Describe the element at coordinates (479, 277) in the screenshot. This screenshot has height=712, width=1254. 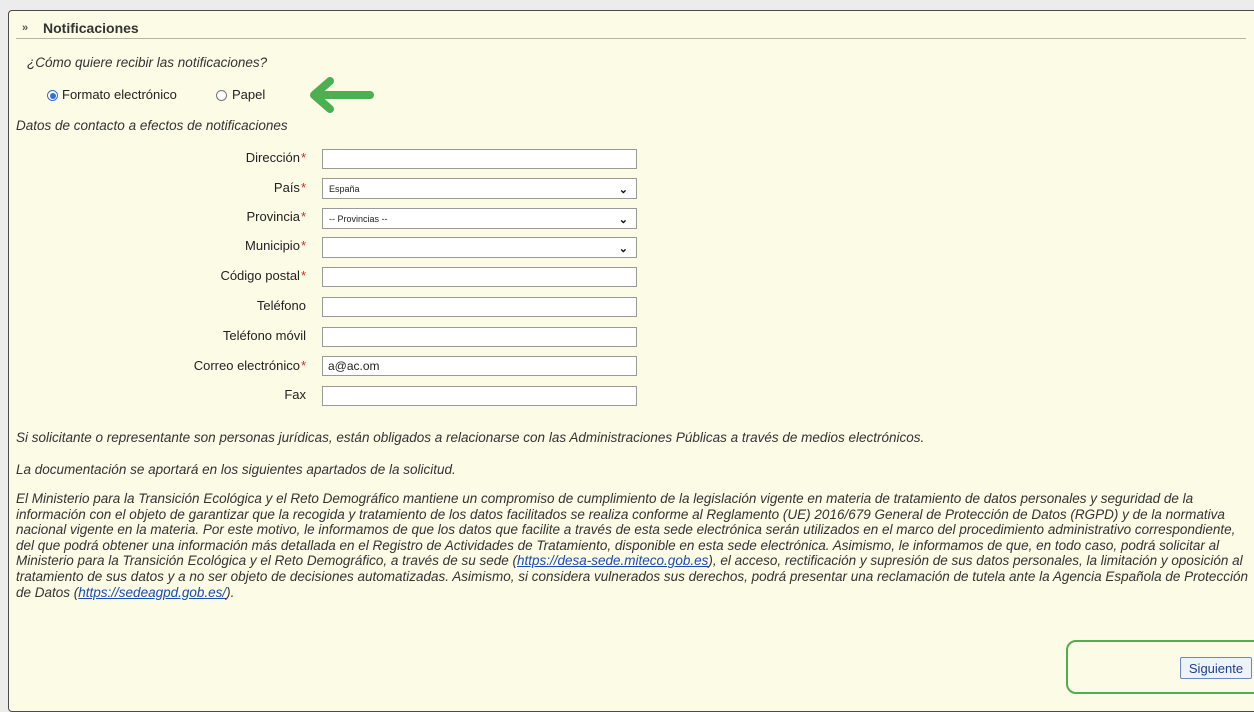
I see `codigo-postal-input` at that location.